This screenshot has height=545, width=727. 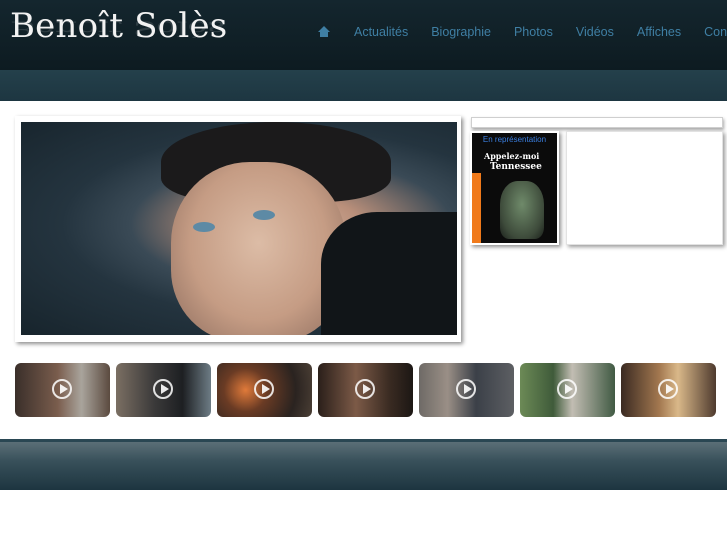 What do you see at coordinates (512, 156) in the screenshot?
I see `poster-title-line1: Appelez-moi` at bounding box center [512, 156].